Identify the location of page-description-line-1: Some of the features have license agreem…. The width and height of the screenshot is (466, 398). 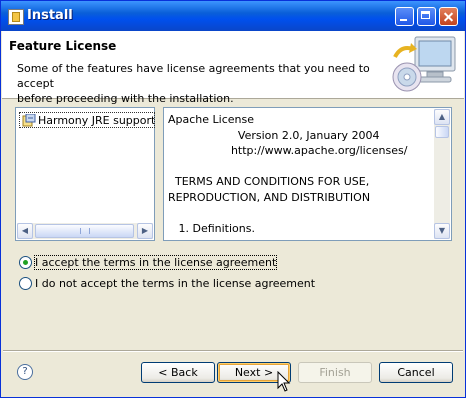
(193, 76).